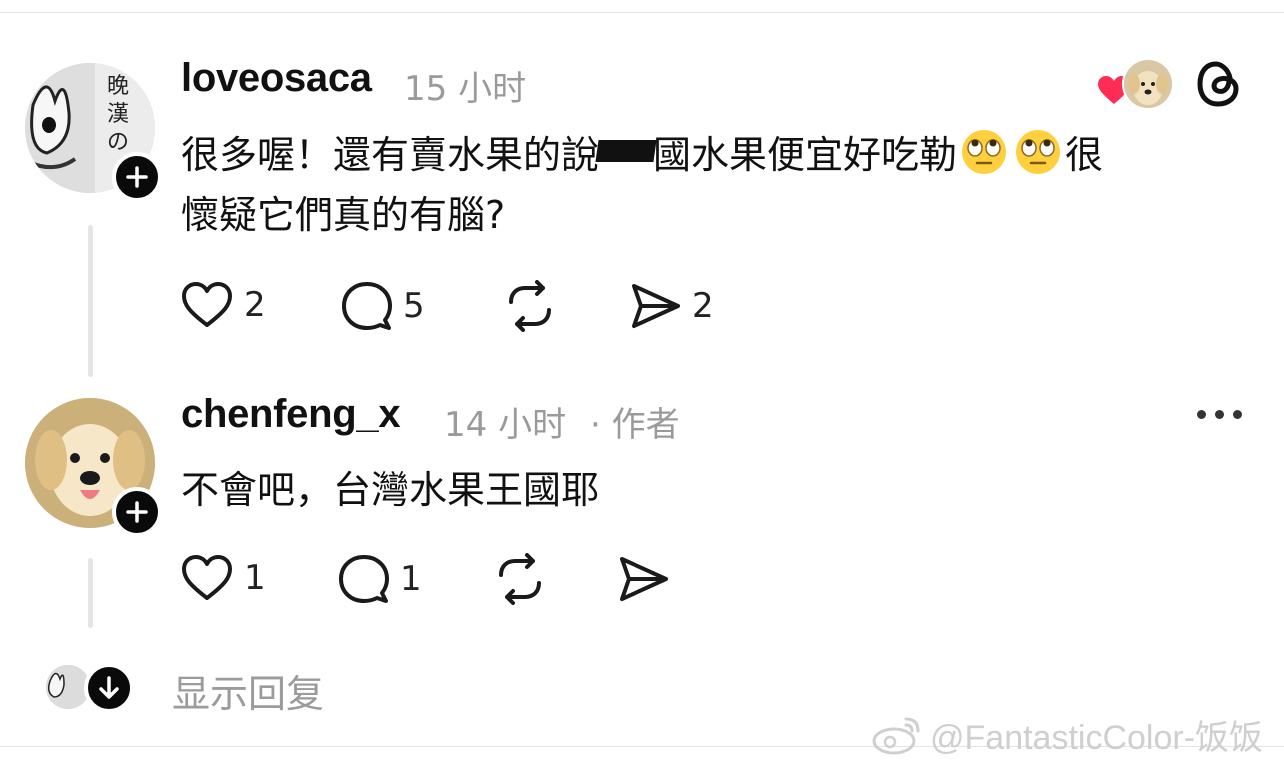 This screenshot has width=1284, height=761. I want to click on reply-button: 5, so click(383, 306).